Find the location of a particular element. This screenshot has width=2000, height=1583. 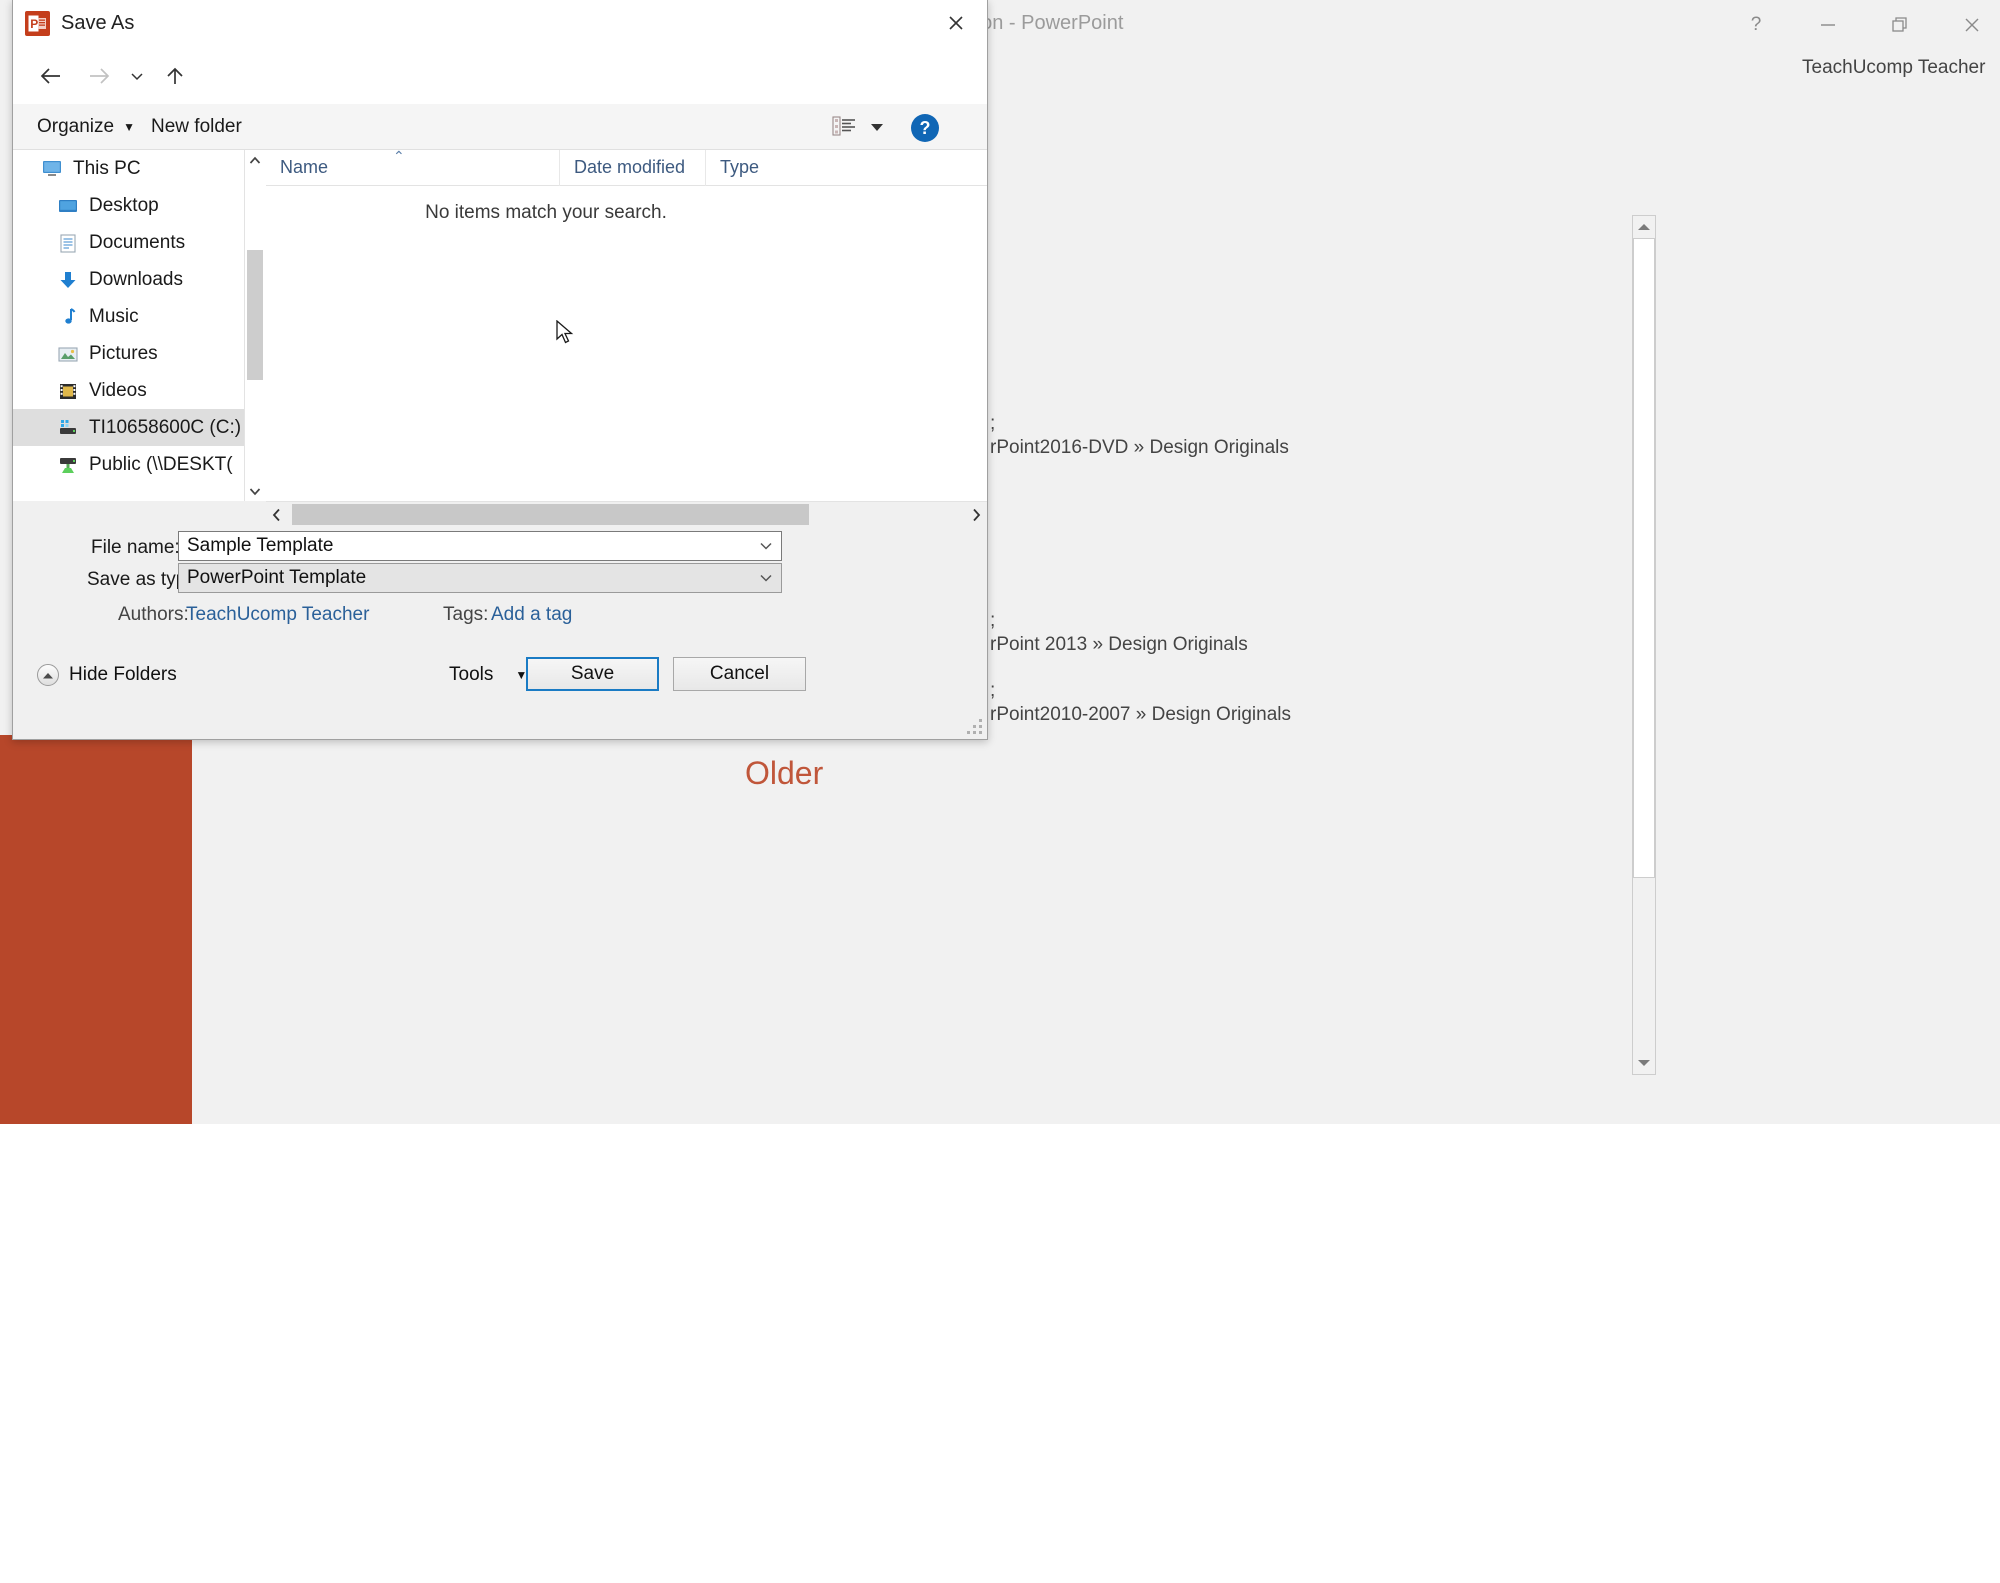

file-list-header: Name ⌃ Date modified Type is located at coordinates (626, 166).